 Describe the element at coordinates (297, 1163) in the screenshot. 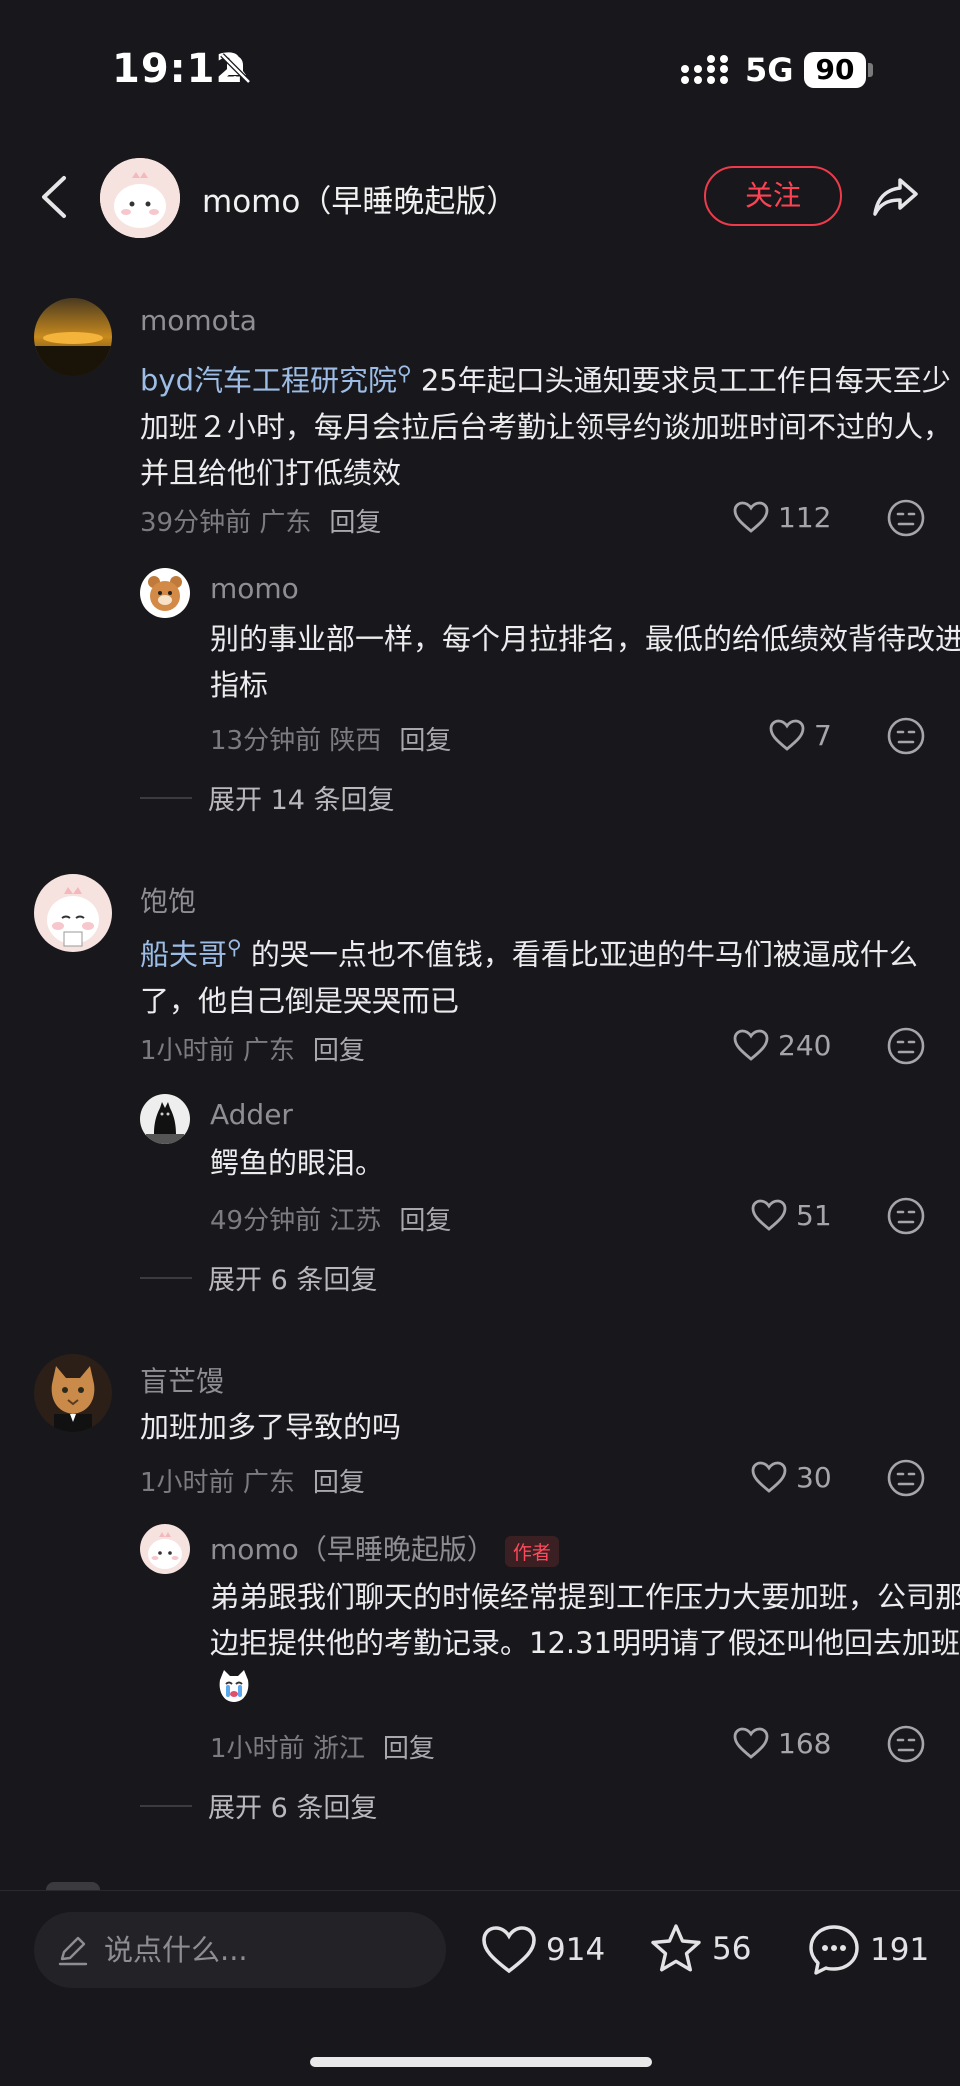

I see `reply-text: 鳄鱼的眼泪。` at that location.